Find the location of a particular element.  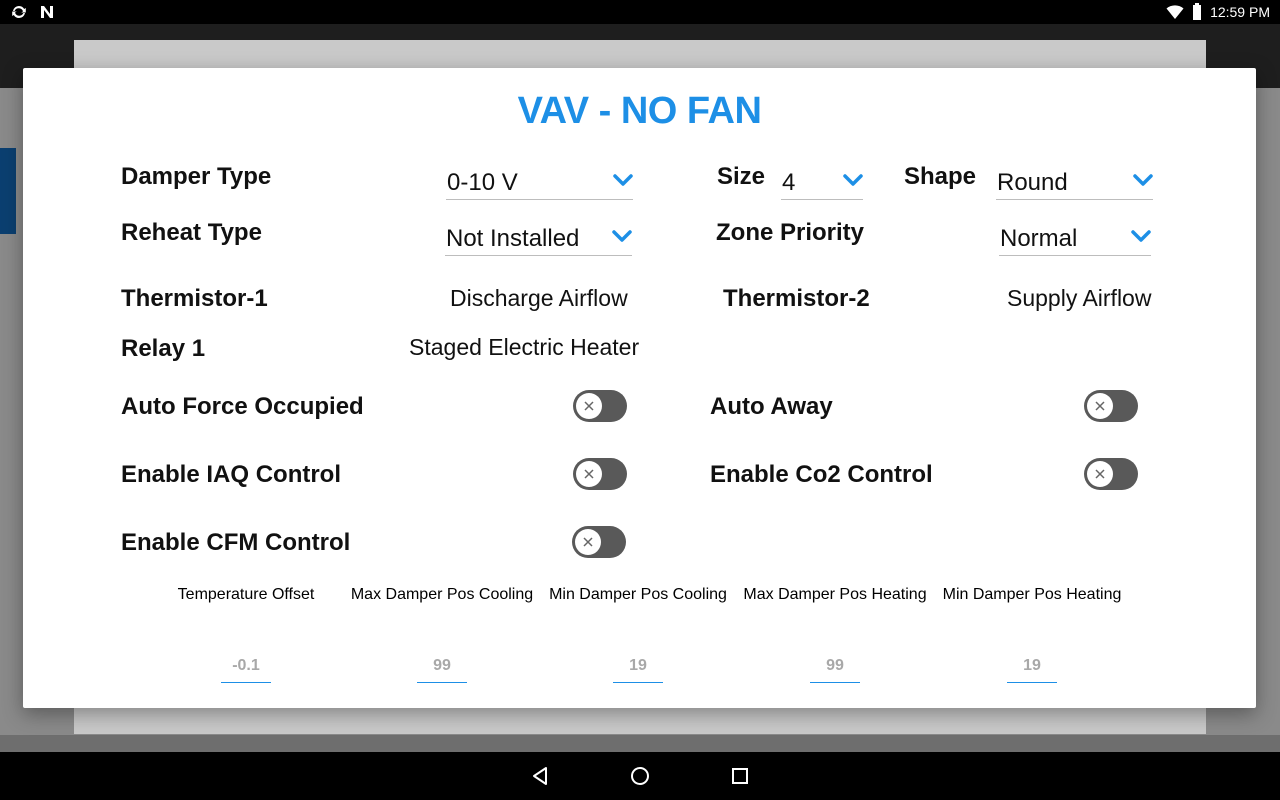

notification-n-icon is located at coordinates (47, 12).